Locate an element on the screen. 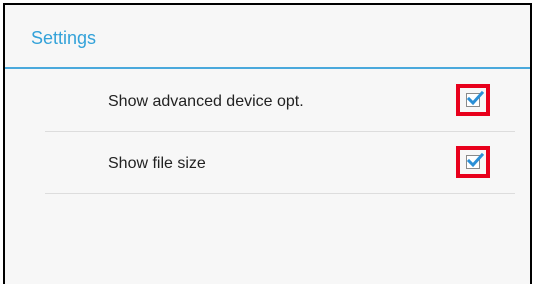  setting-label-show-advanced-device-options: Show advanced device opt. is located at coordinates (206, 101).